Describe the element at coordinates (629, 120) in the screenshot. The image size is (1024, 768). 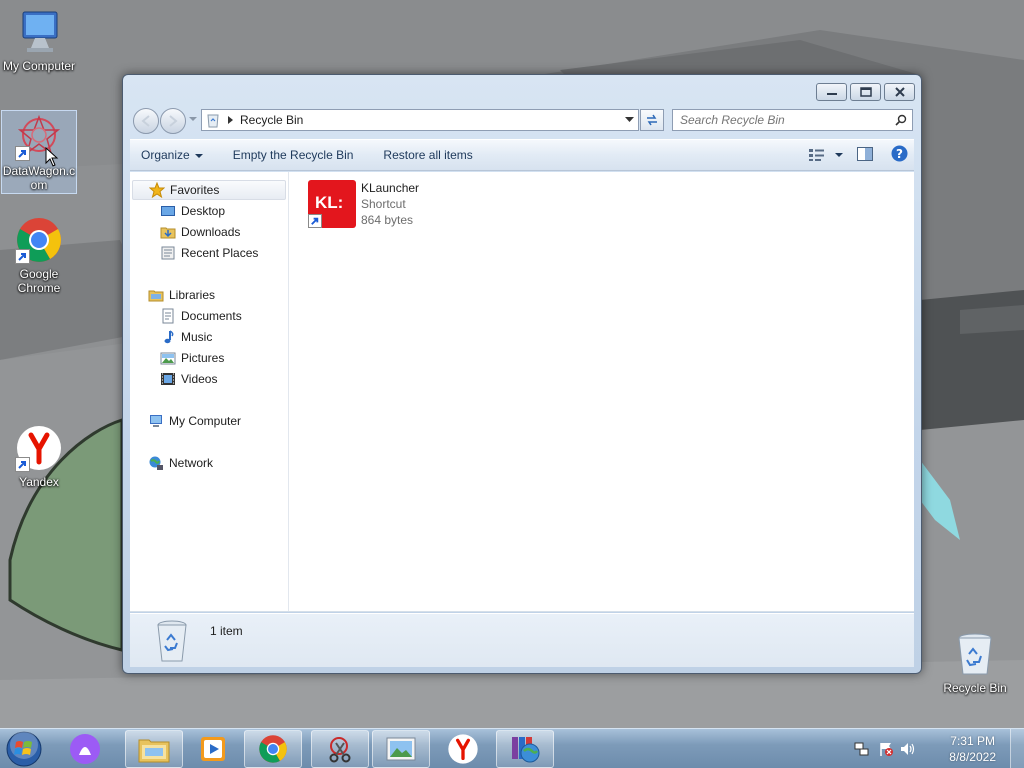
I see `address-dropdown-icon` at that location.